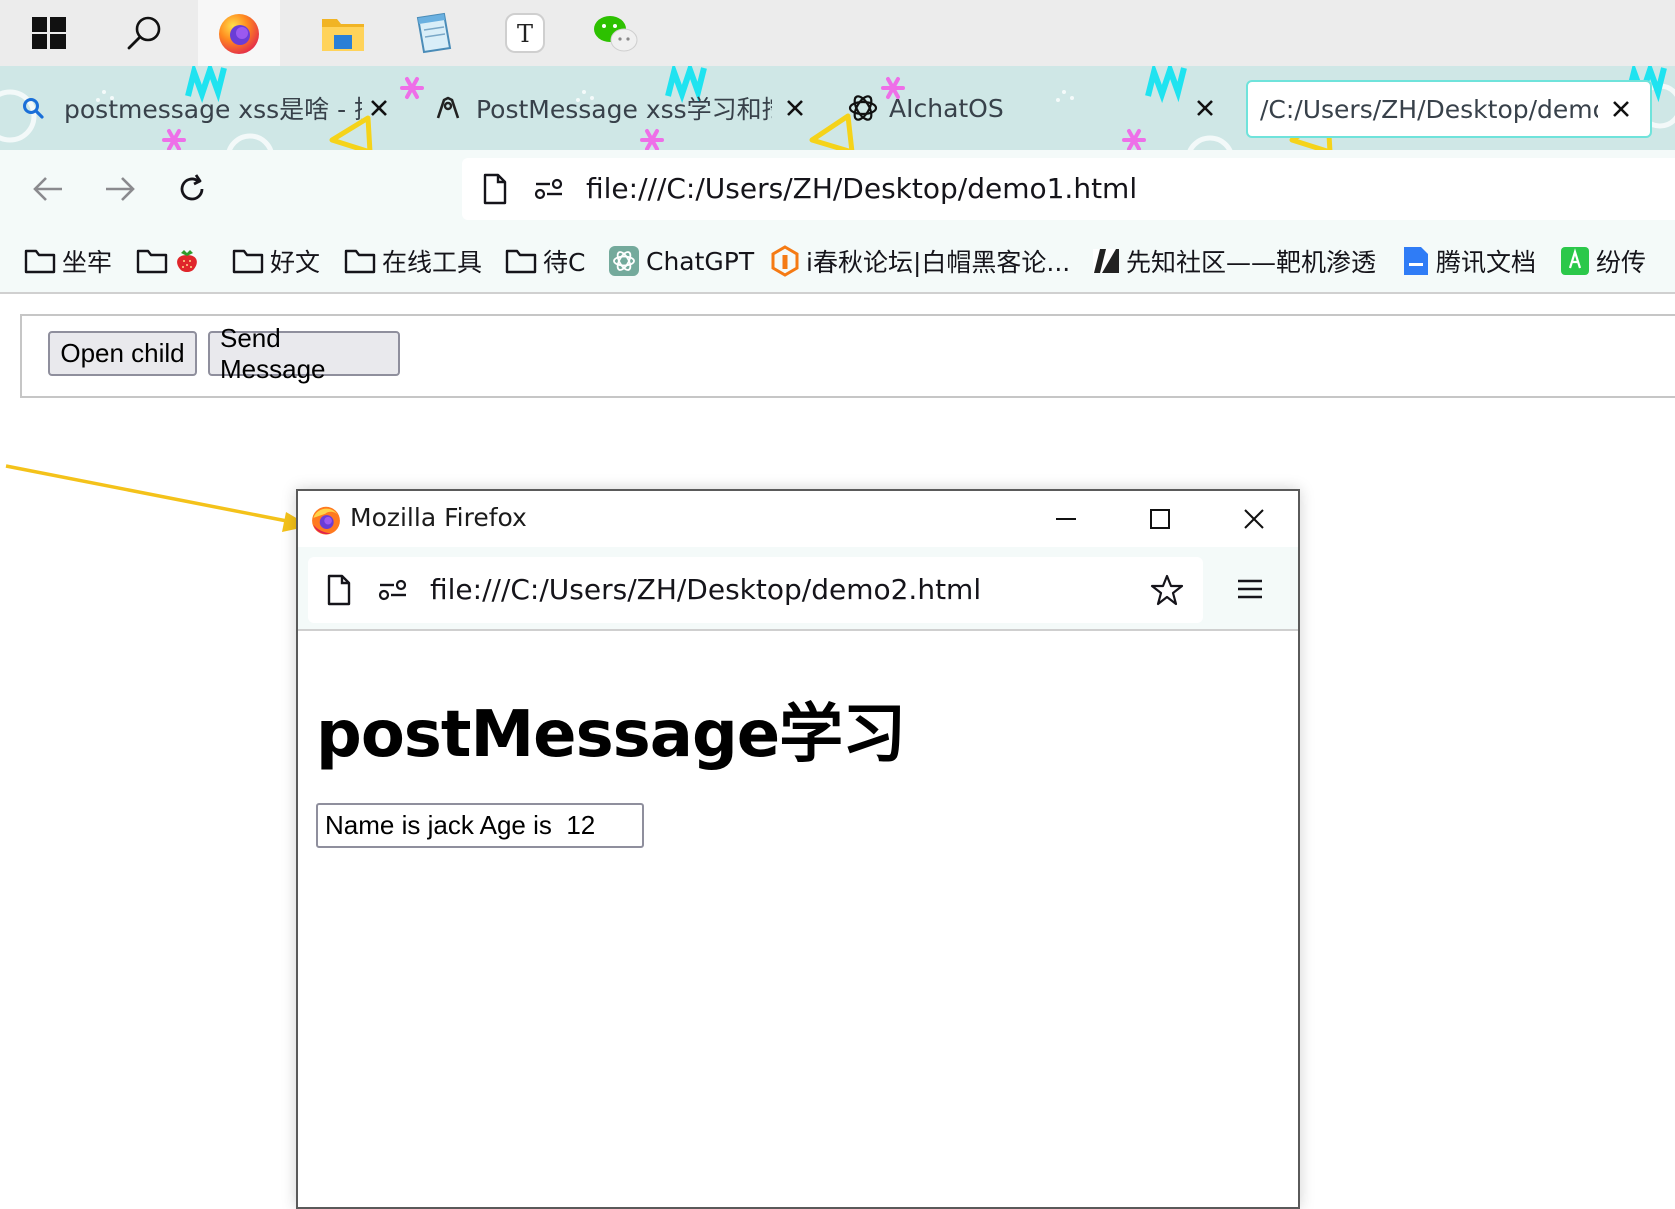 The image size is (1675, 1209). What do you see at coordinates (480, 825) in the screenshot?
I see `message-input` at bounding box center [480, 825].